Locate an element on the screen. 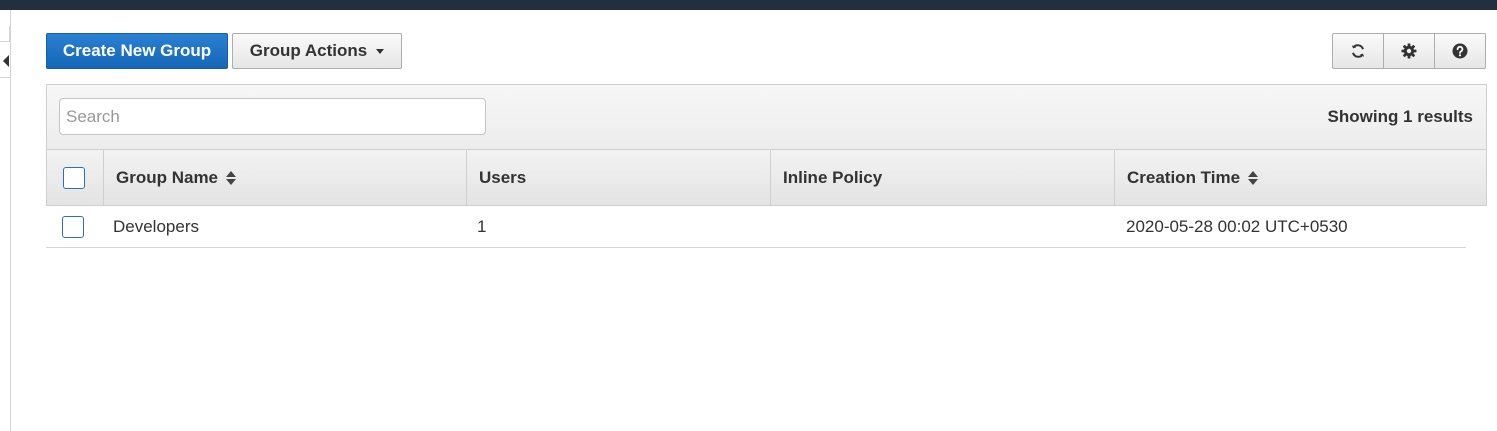  refresh-icon is located at coordinates (1358, 51).